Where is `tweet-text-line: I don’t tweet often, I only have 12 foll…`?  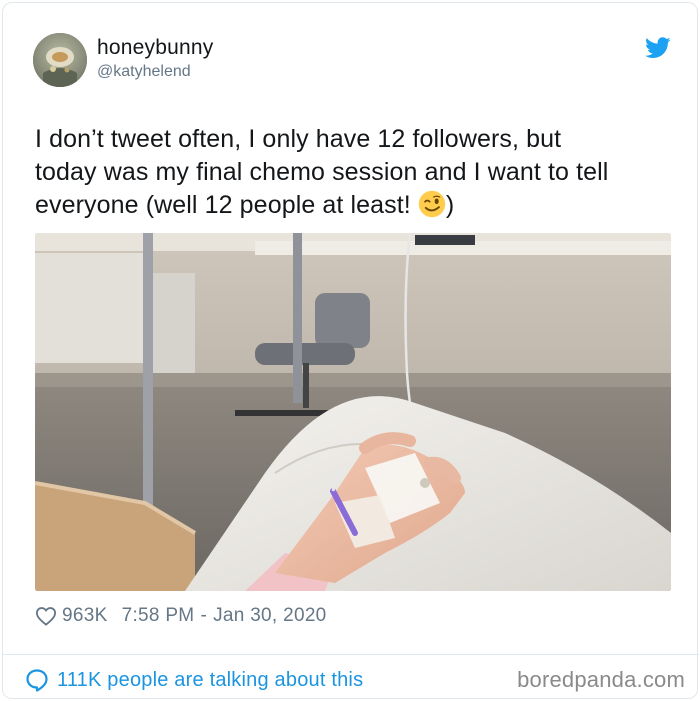
tweet-text-line: I don’t tweet often, I only have 12 foll… is located at coordinates (298, 139).